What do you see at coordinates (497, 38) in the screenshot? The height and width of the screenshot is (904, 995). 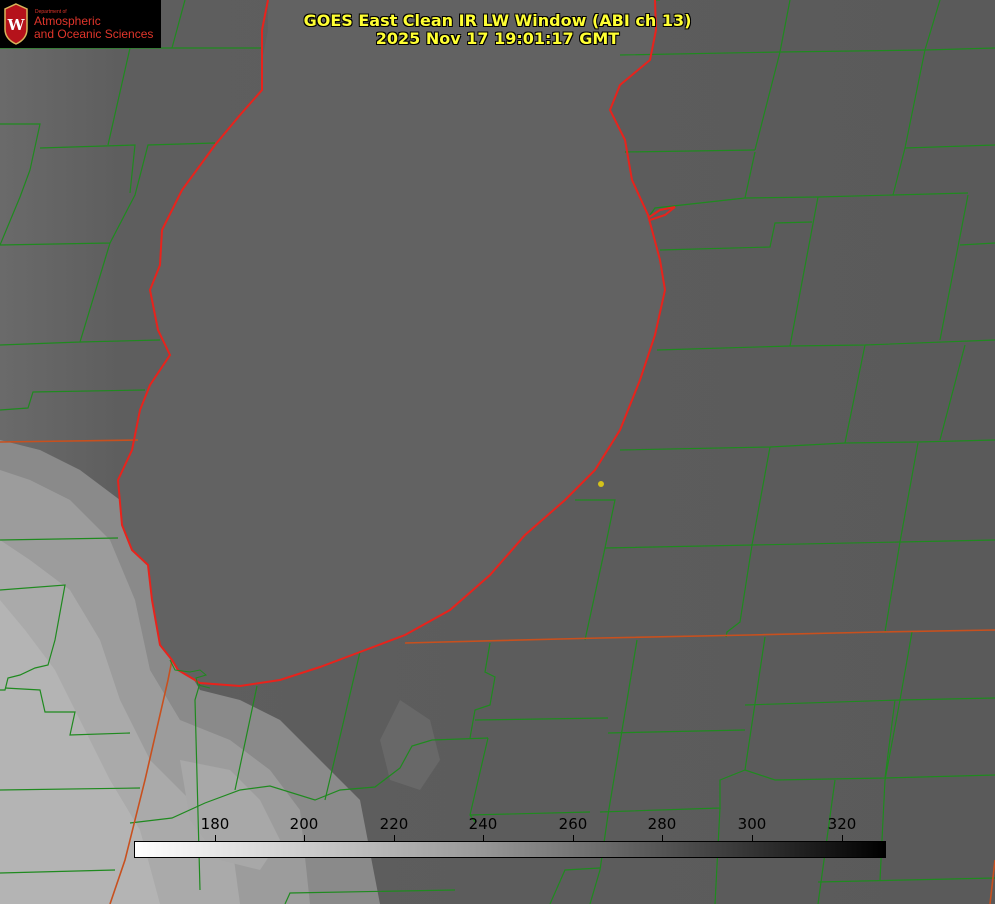 I see `timestamp: 2025 Nov 17 19:01:17 GMT` at bounding box center [497, 38].